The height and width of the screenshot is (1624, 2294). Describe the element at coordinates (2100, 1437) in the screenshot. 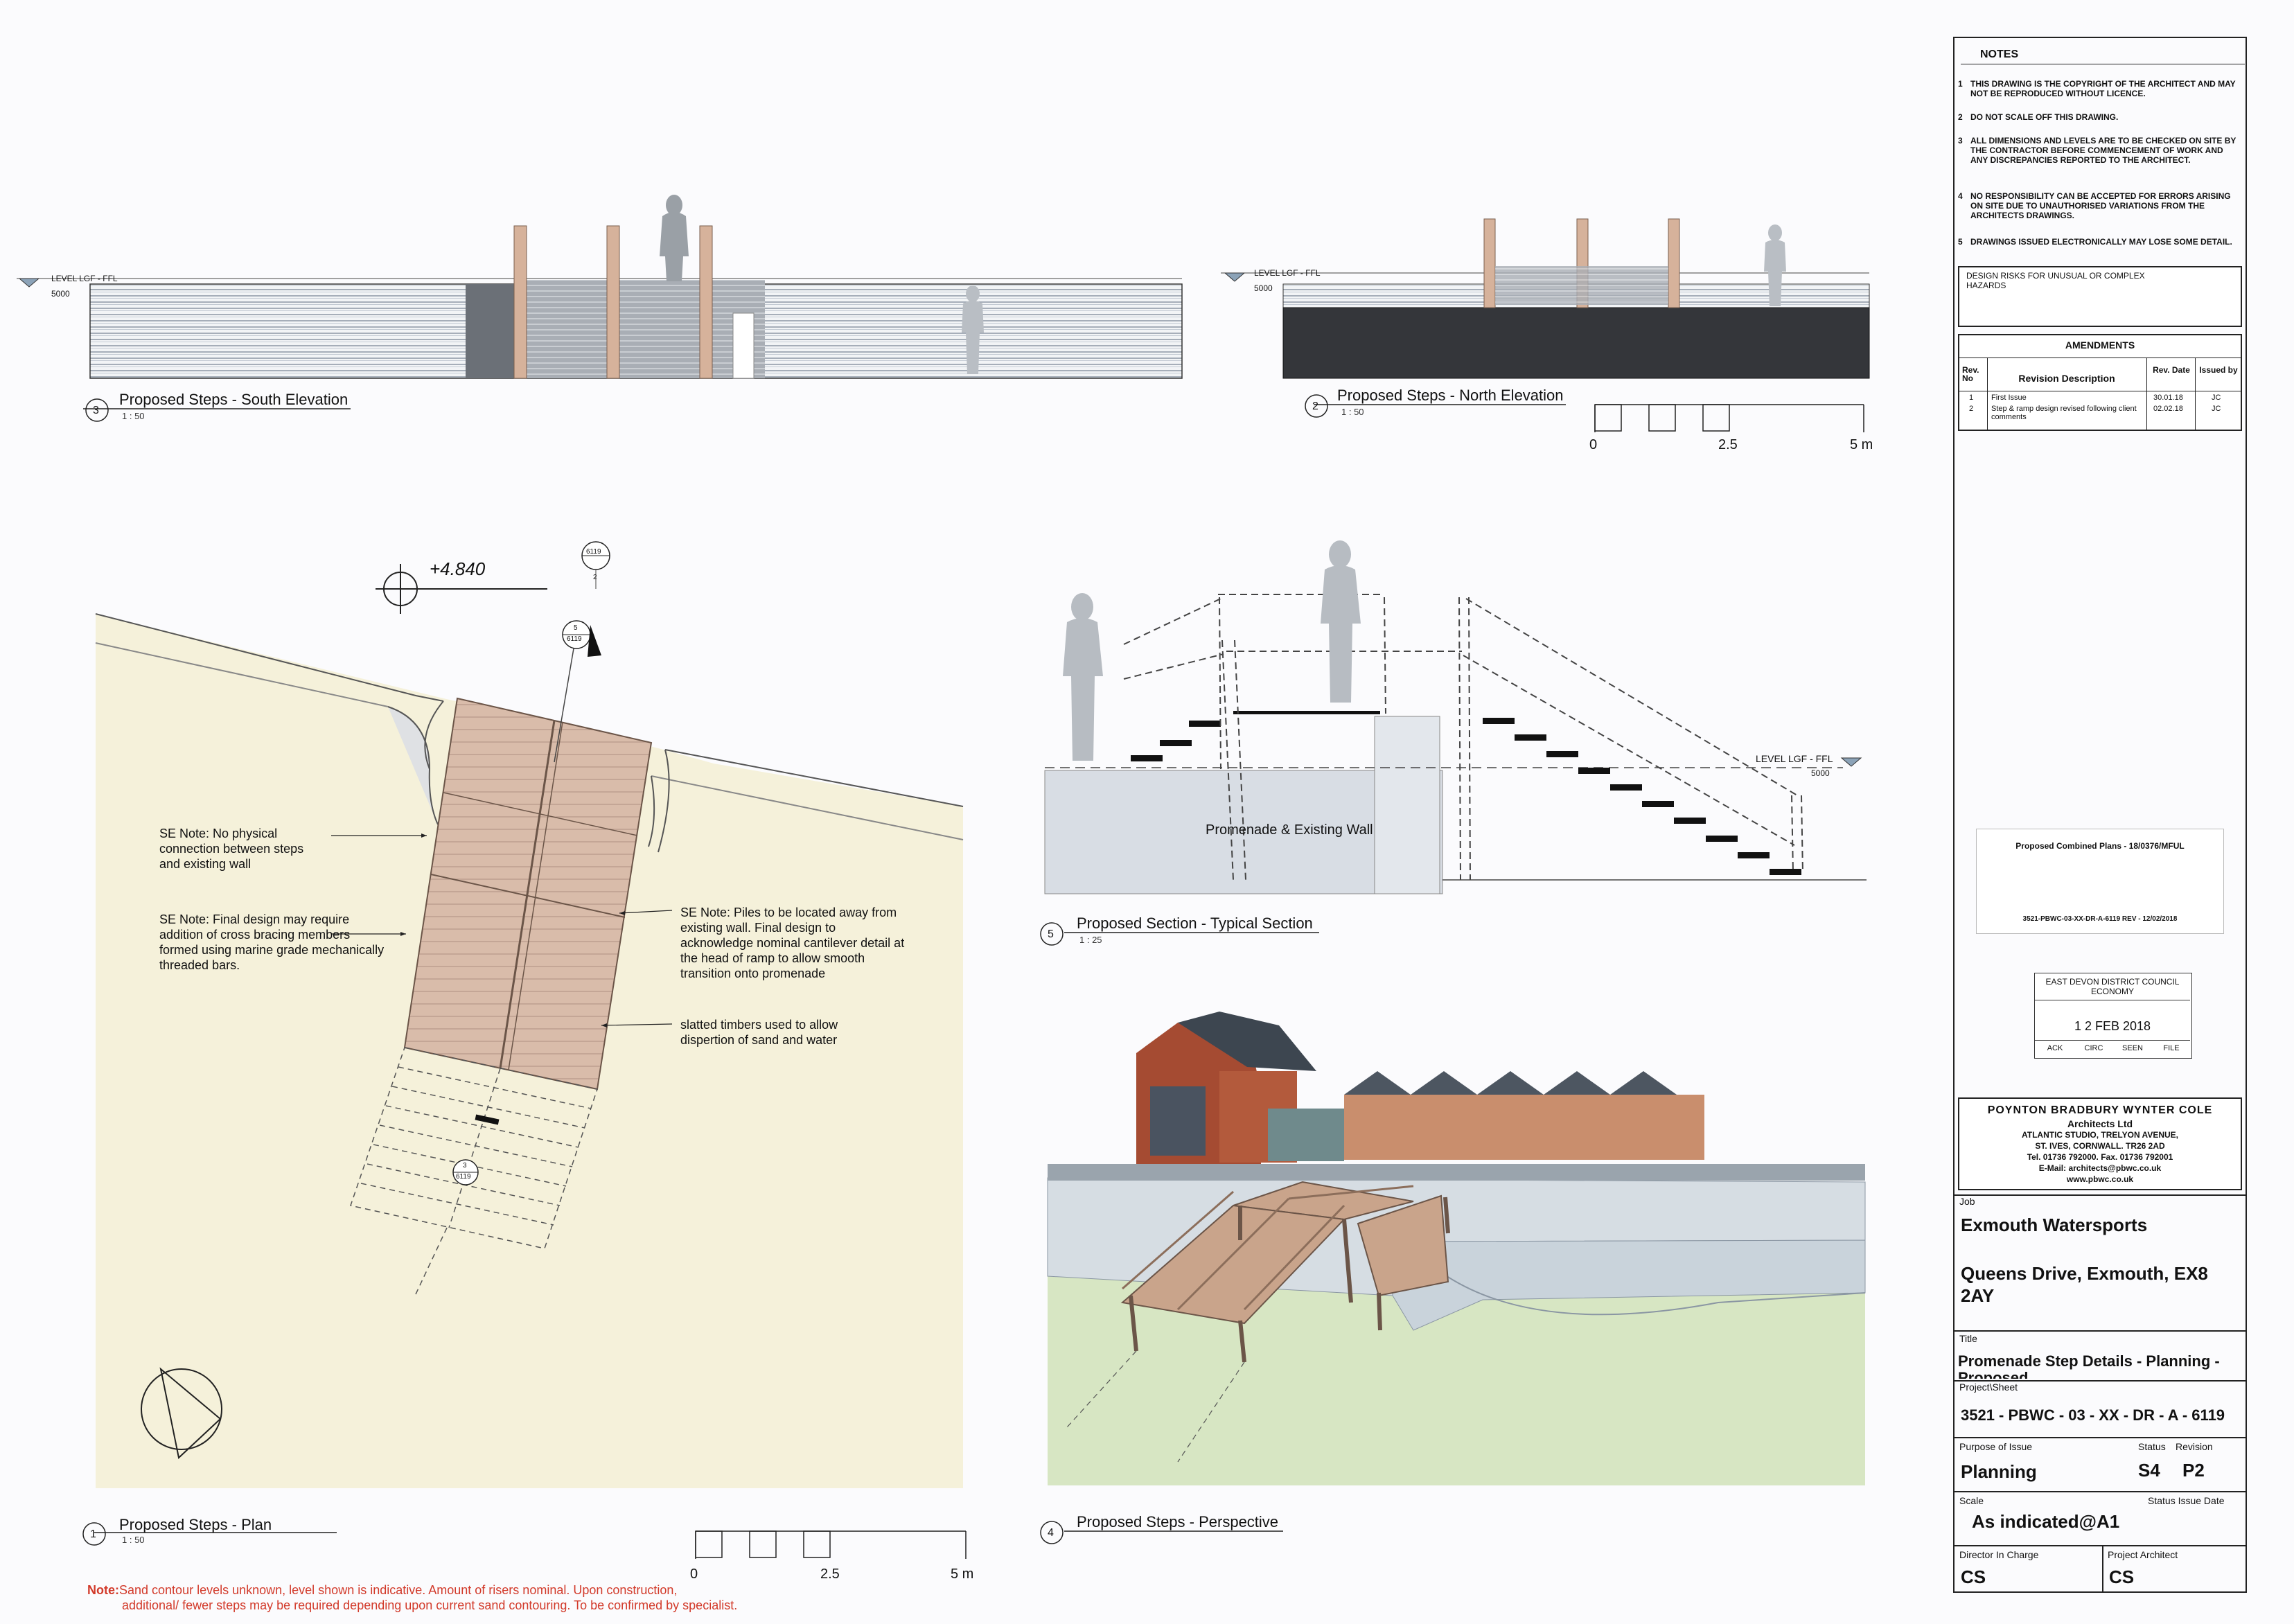

I see `purpose-rule` at that location.